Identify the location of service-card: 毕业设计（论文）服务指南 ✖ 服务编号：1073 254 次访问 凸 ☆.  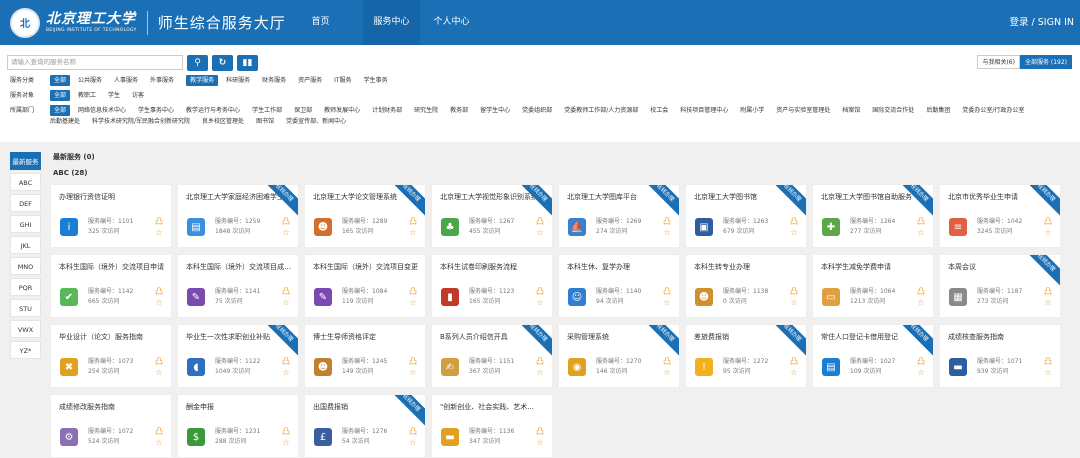
(111, 356).